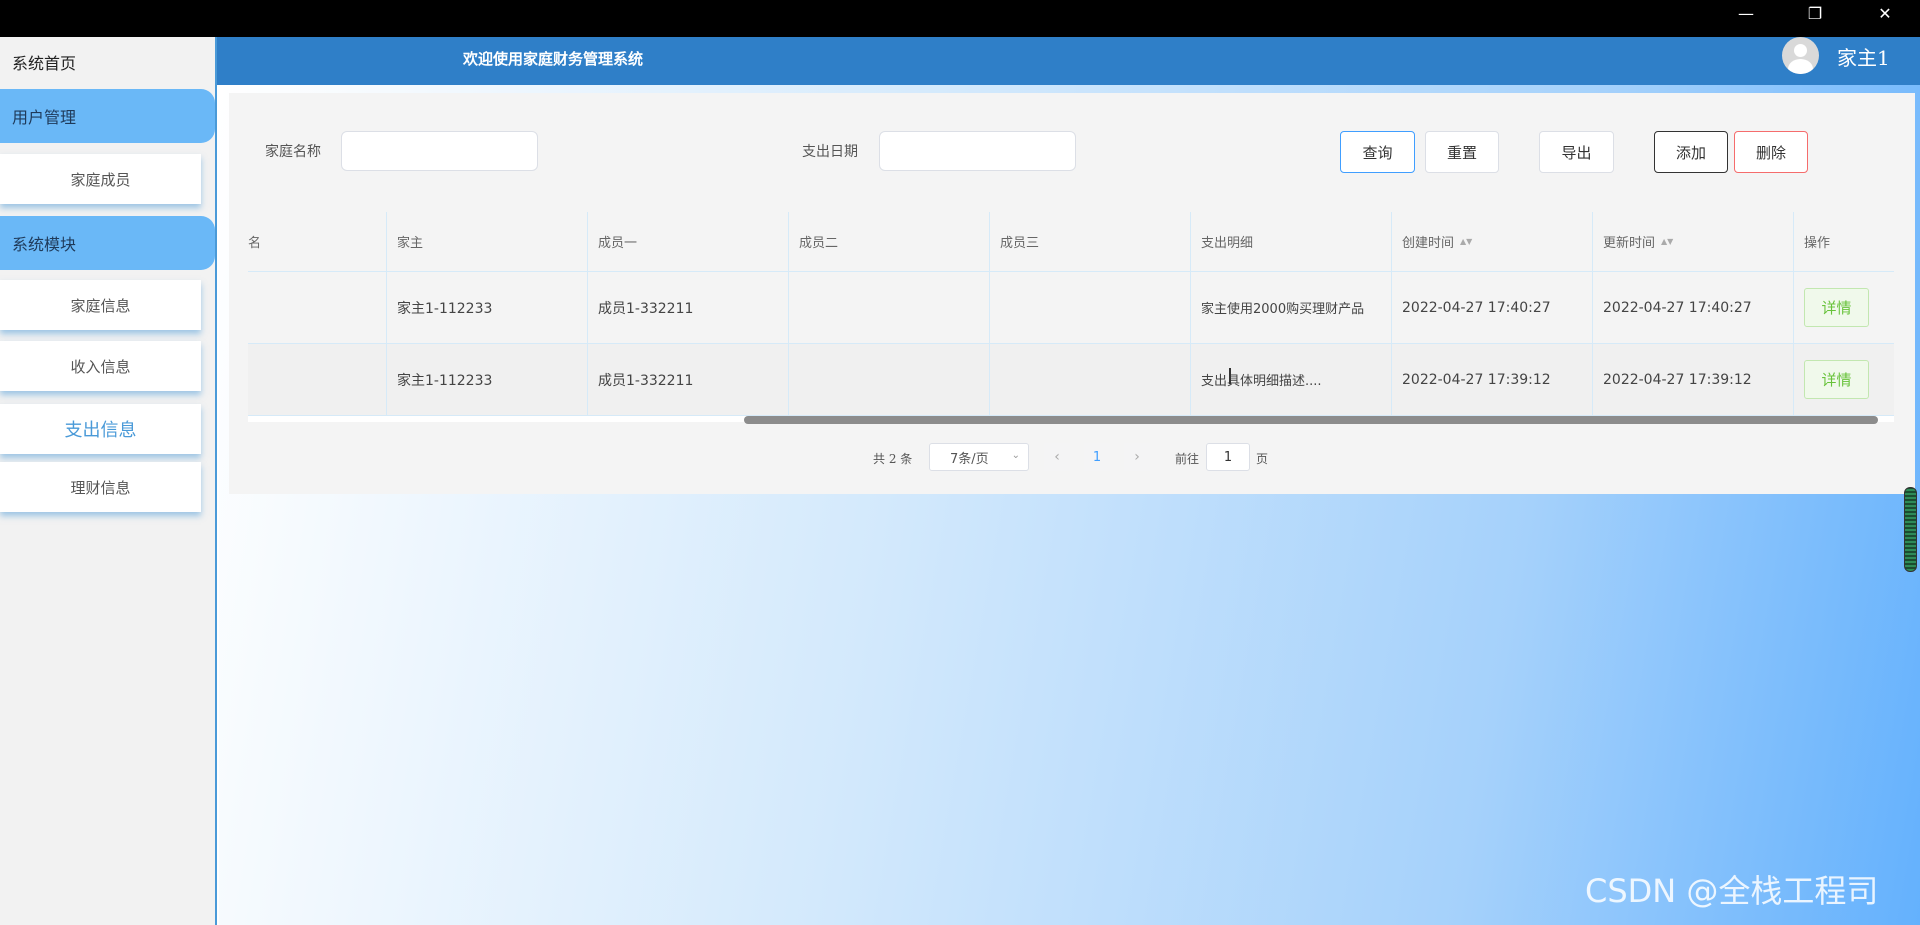  I want to click on vertical-scrollbar, so click(1910, 529).